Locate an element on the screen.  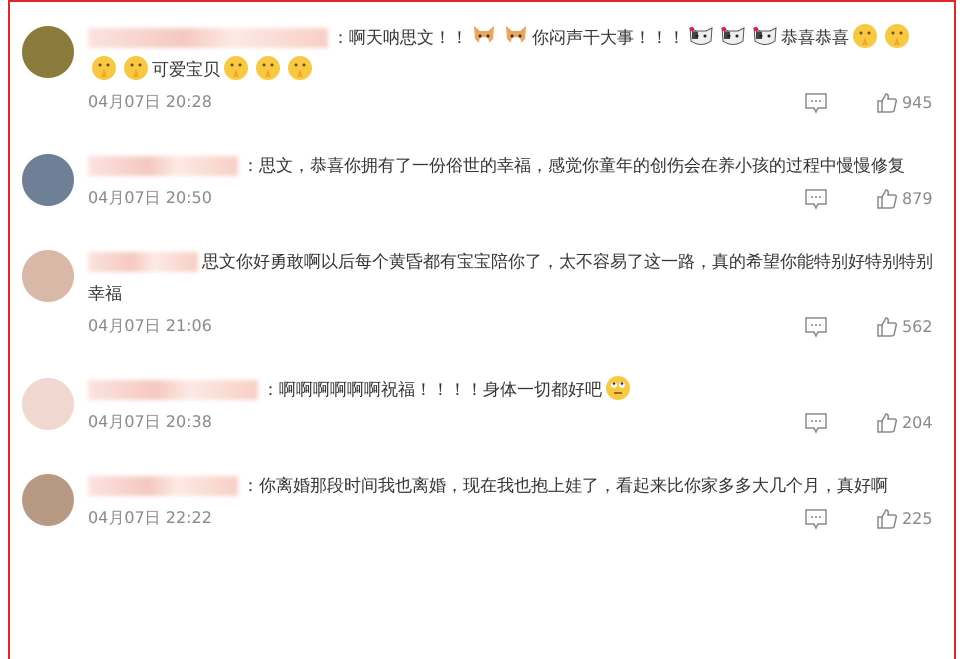
like-count: 204 is located at coordinates (918, 422).